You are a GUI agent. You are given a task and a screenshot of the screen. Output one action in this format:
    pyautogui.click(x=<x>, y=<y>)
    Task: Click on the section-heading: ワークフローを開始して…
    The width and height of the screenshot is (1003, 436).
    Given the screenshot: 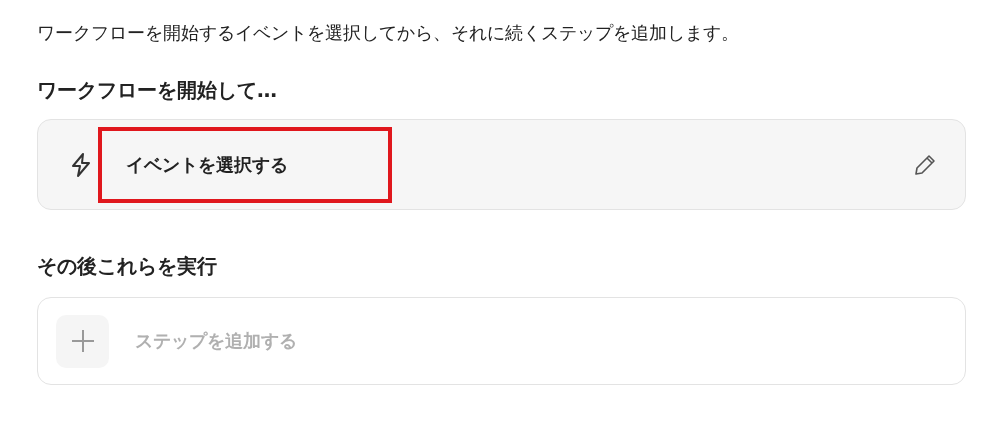 What is the action you would take?
    pyautogui.click(x=157, y=90)
    